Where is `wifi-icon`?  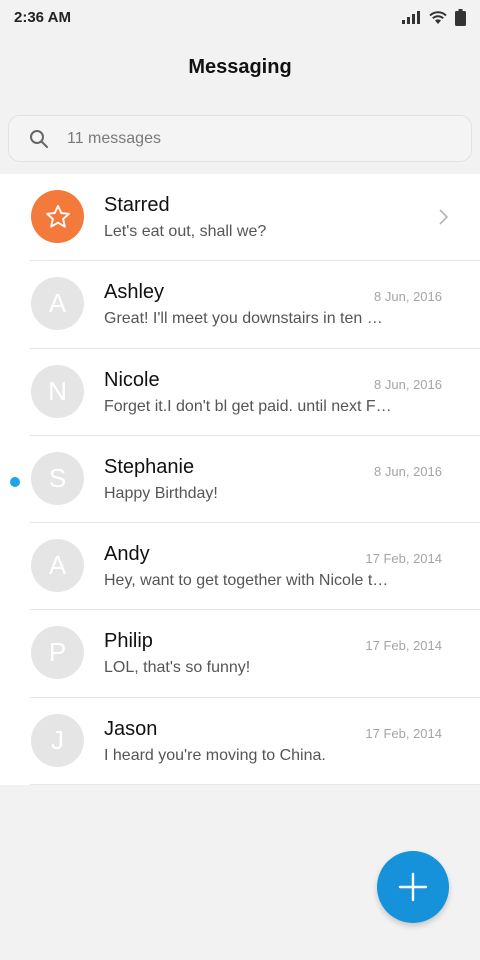
wifi-icon is located at coordinates (438, 17).